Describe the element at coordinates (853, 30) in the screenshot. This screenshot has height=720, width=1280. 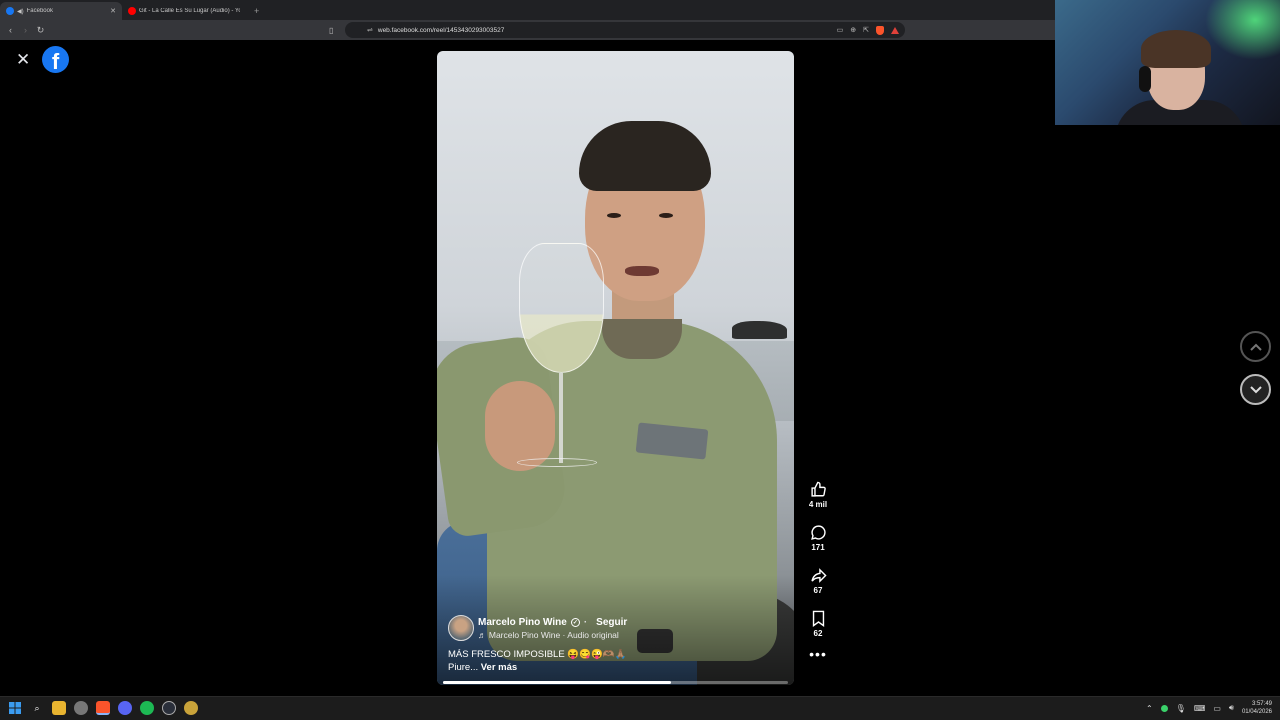
I see `zoom-icon: ⊕` at that location.